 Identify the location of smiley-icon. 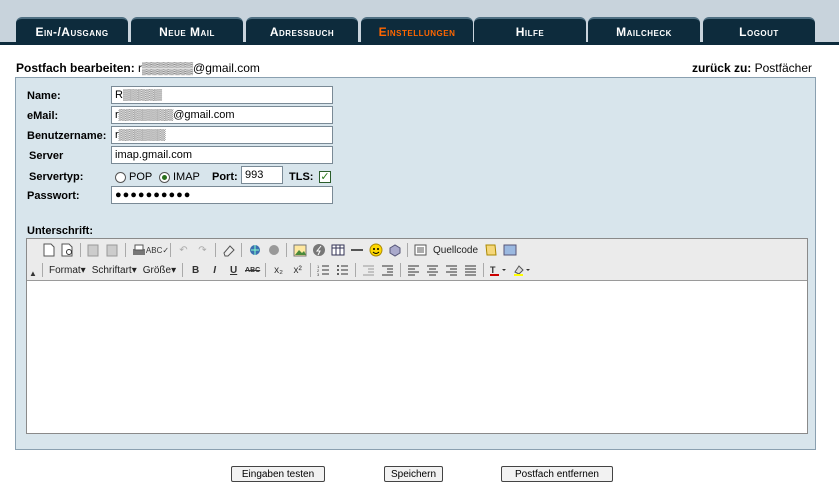
(375, 250).